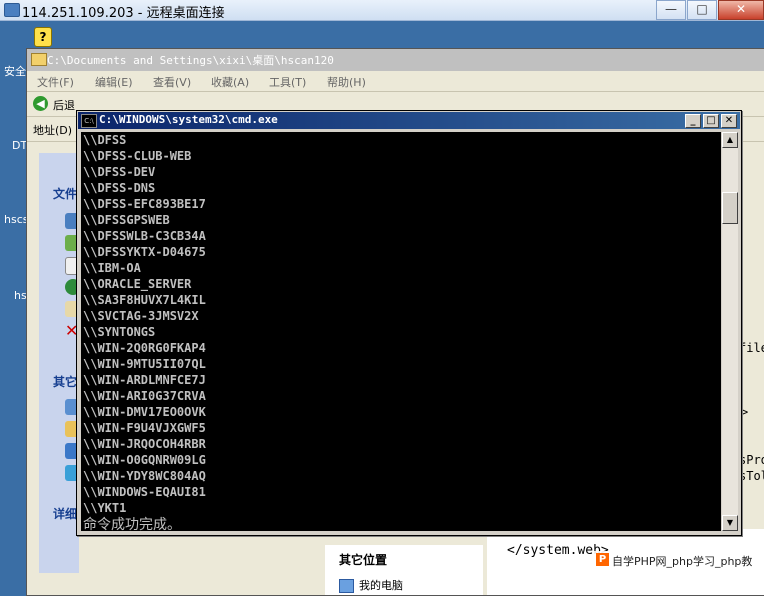 The image size is (764, 596). Describe the element at coordinates (144, 364) in the screenshot. I see `console-line: \\WIN-9MTU5II07QL` at that location.